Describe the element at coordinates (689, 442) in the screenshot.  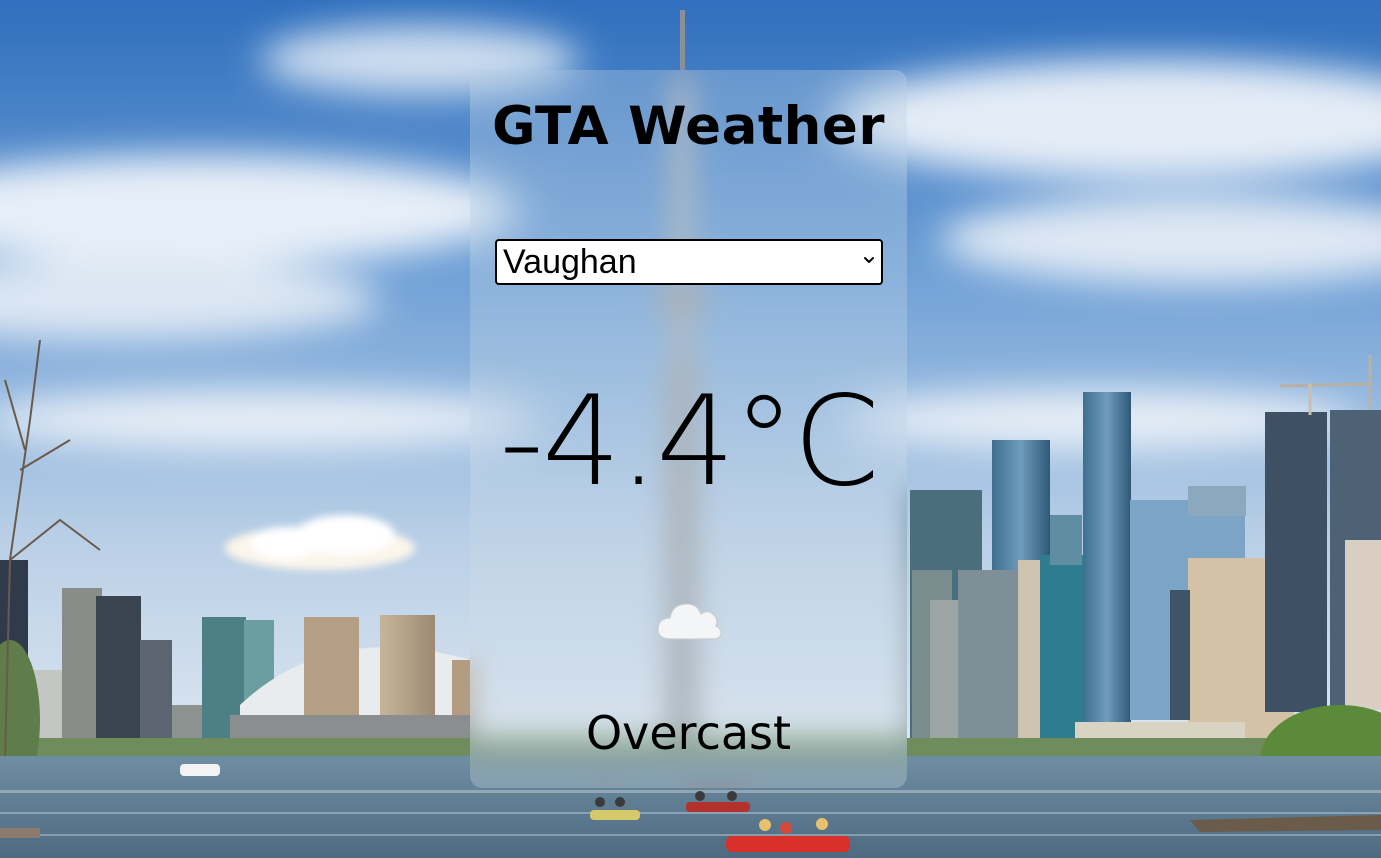
I see `temperature-readout: -4.4°C` at that location.